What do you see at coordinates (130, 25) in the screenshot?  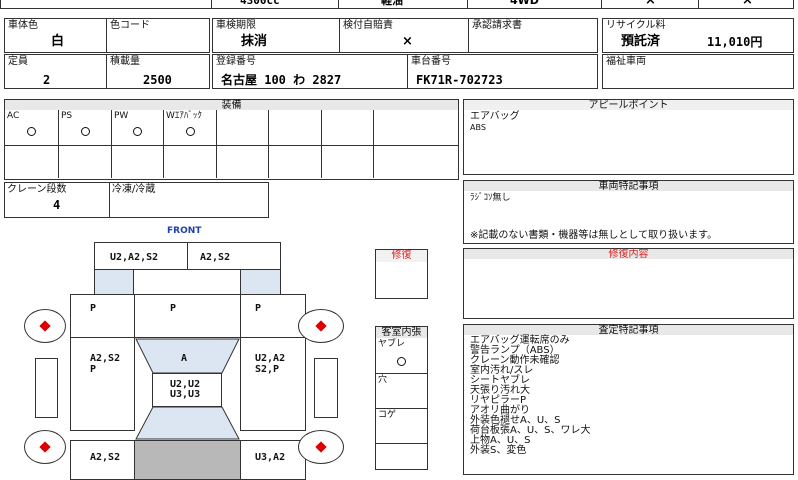 I see `color-code-label: 色コード` at bounding box center [130, 25].